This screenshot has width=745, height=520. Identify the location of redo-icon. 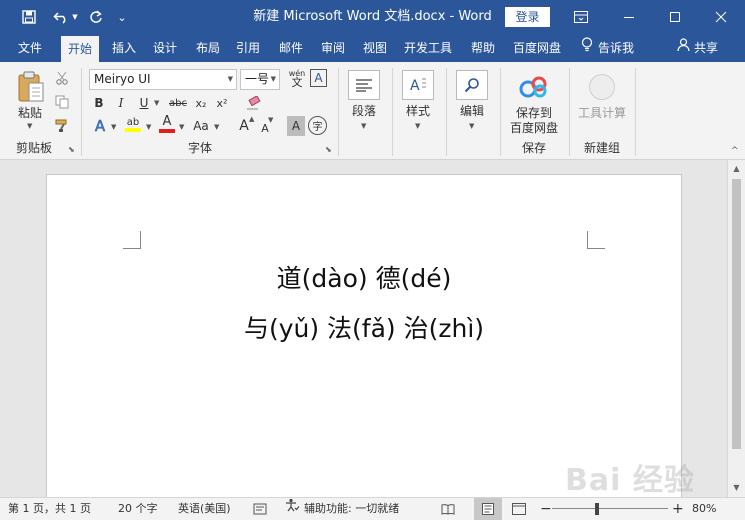
(96, 17).